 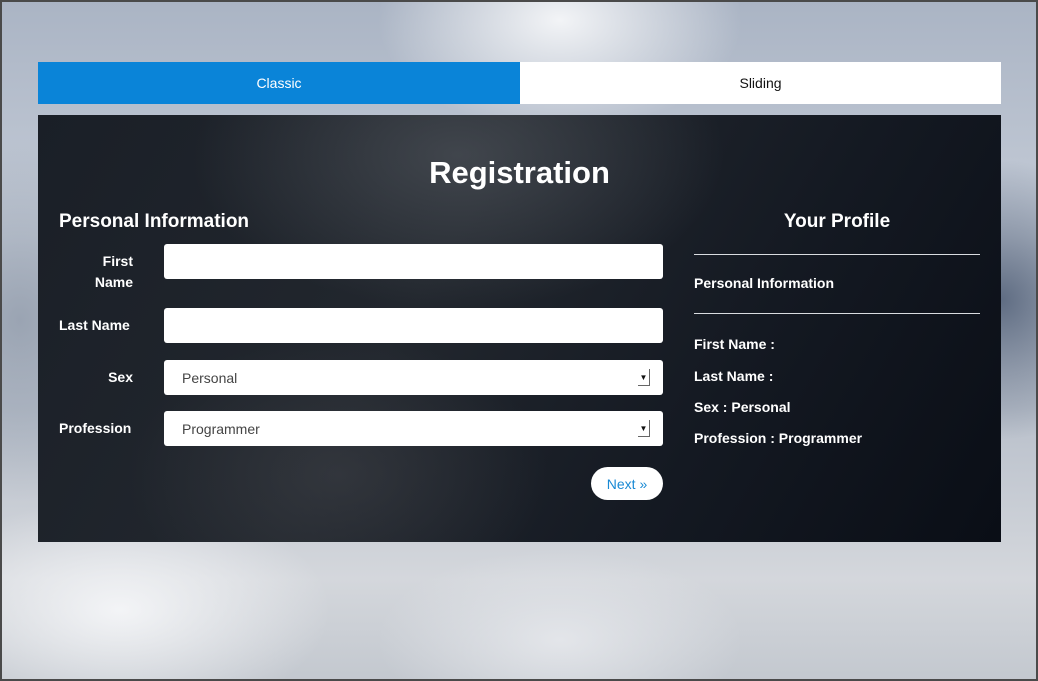 What do you see at coordinates (113, 282) in the screenshot?
I see `first-name-label-line2: Name` at bounding box center [113, 282].